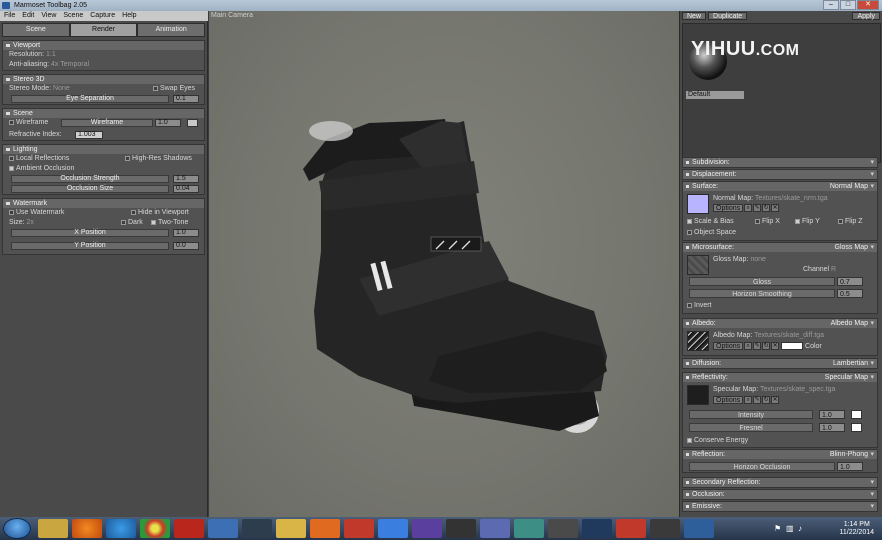  What do you see at coordinates (780, 454) in the screenshot?
I see `reflection-header: Reflection: Blinn-Phong ▾` at bounding box center [780, 454].